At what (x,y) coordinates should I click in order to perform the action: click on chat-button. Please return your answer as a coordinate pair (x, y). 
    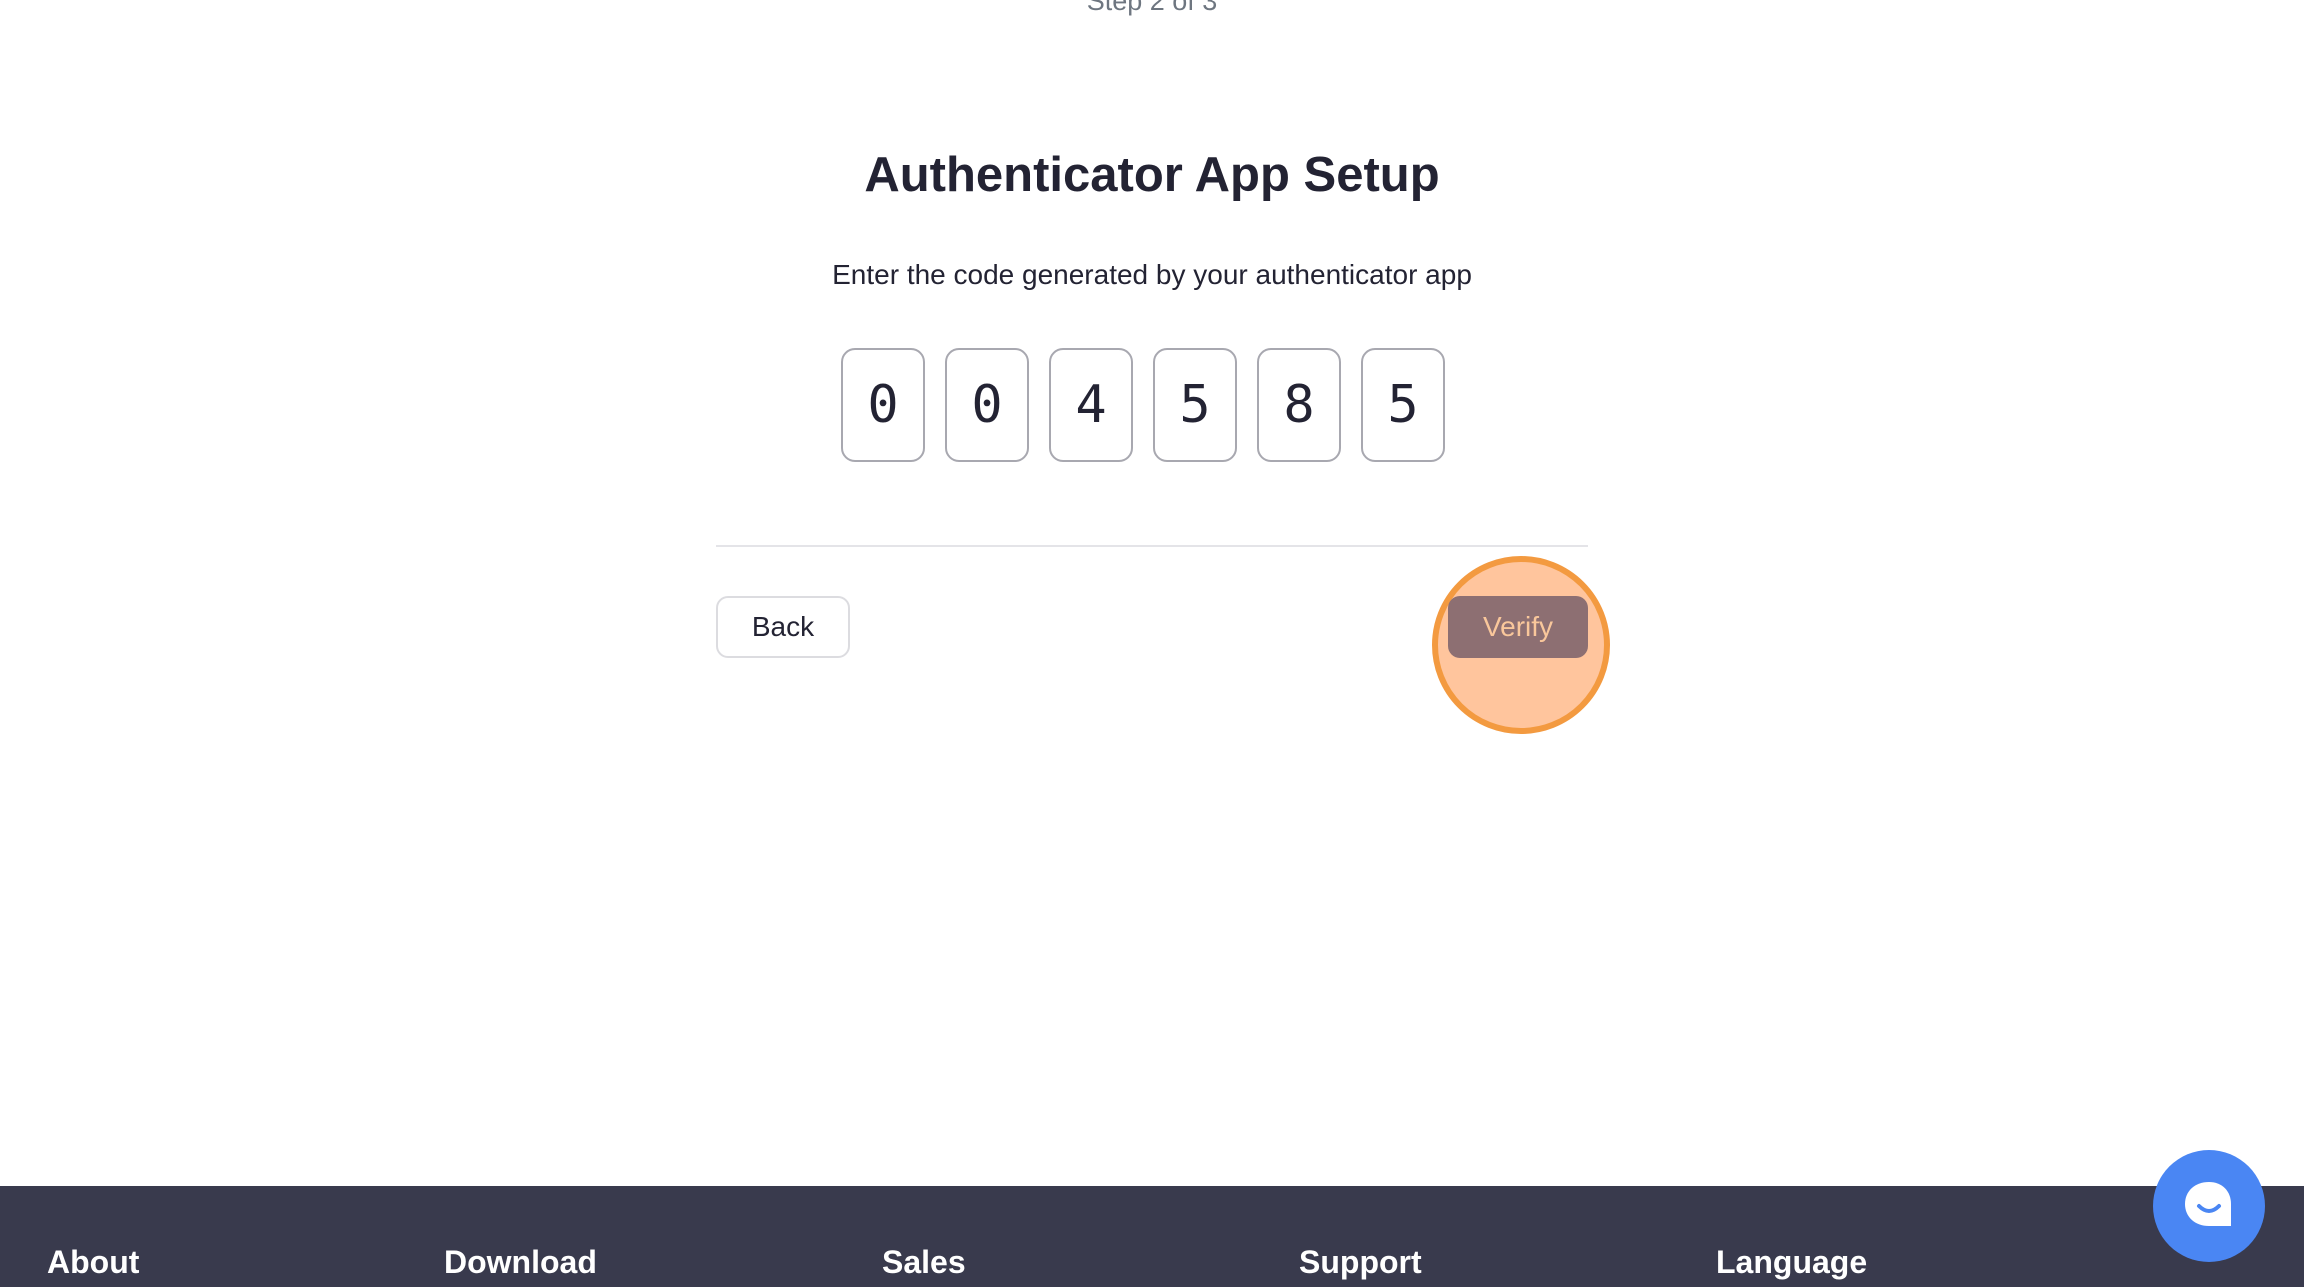
    Looking at the image, I should click on (2209, 1206).